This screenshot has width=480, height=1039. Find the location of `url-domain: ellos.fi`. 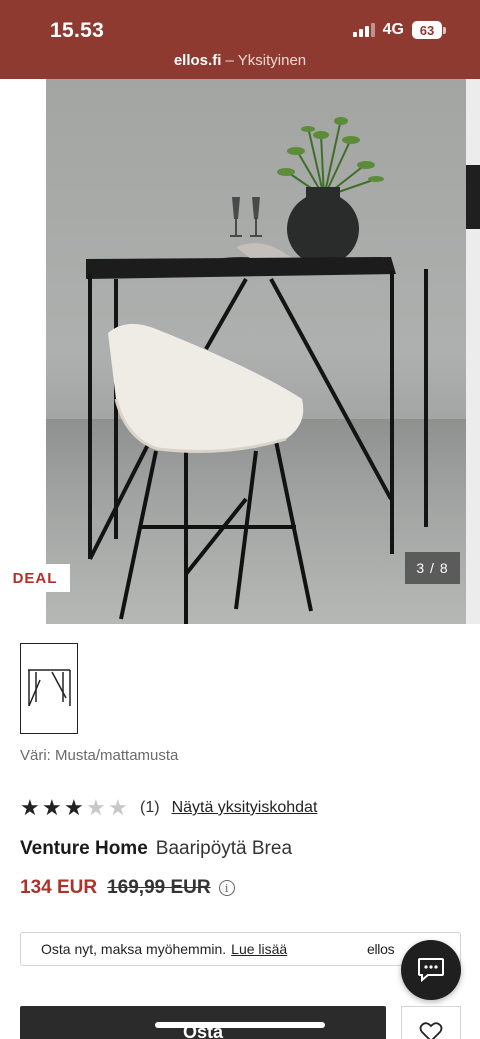

url-domain: ellos.fi is located at coordinates (197, 60).